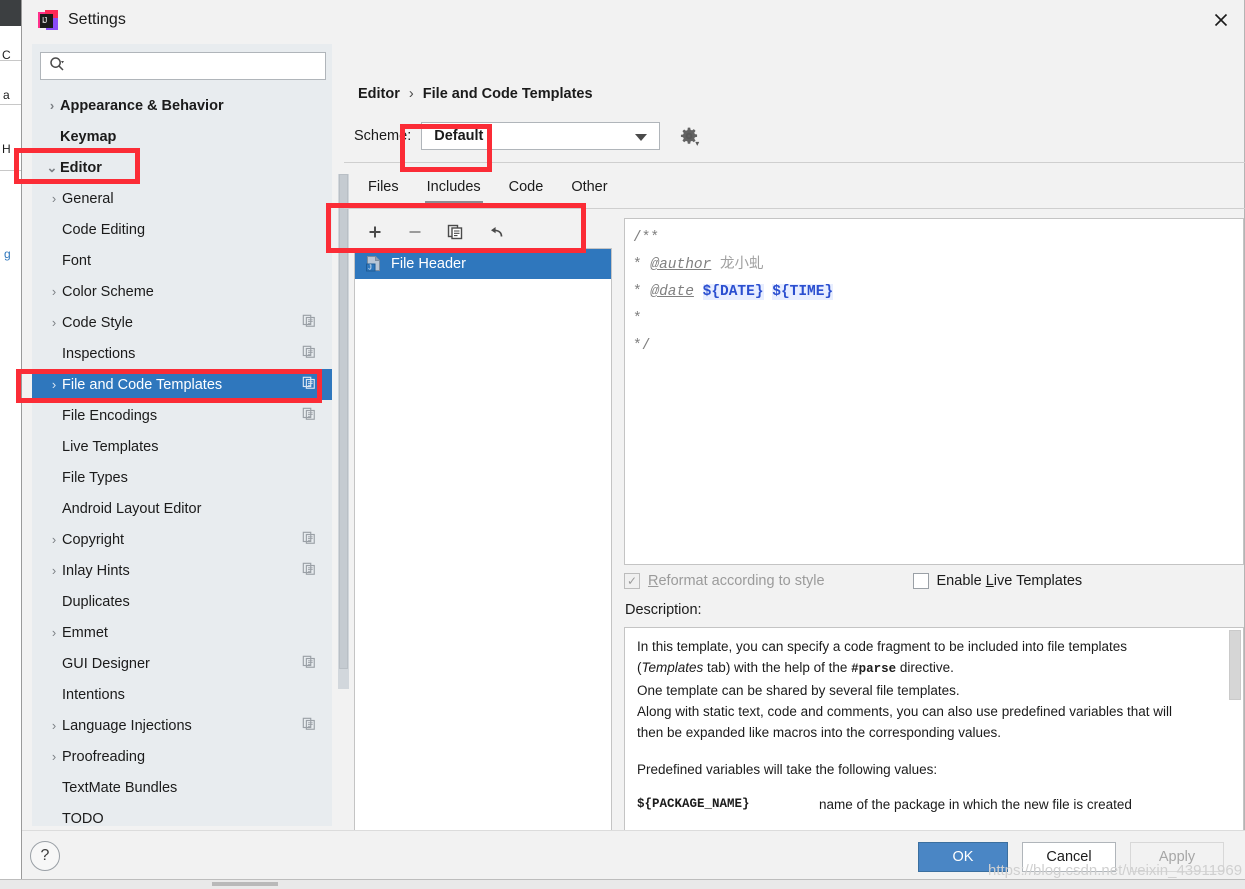  What do you see at coordinates (1235, 665) in the screenshot?
I see `description-scrollbar-thumb` at bounding box center [1235, 665].